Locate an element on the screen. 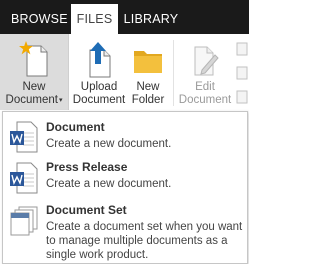 This screenshot has width=320, height=264. new-folder-button: New Folder is located at coordinates (148, 72).